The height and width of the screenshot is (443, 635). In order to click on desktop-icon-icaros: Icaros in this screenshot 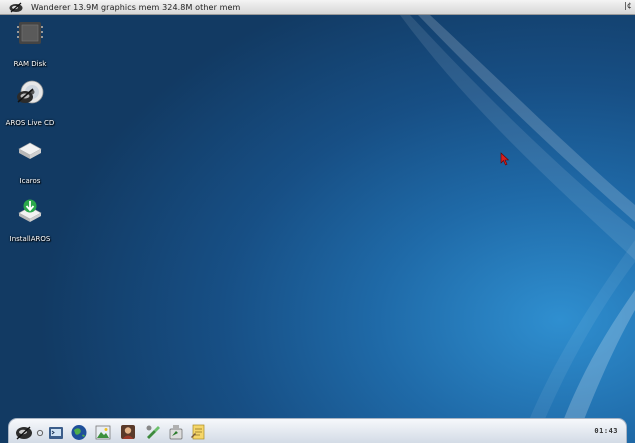, I will do `click(30, 161)`.